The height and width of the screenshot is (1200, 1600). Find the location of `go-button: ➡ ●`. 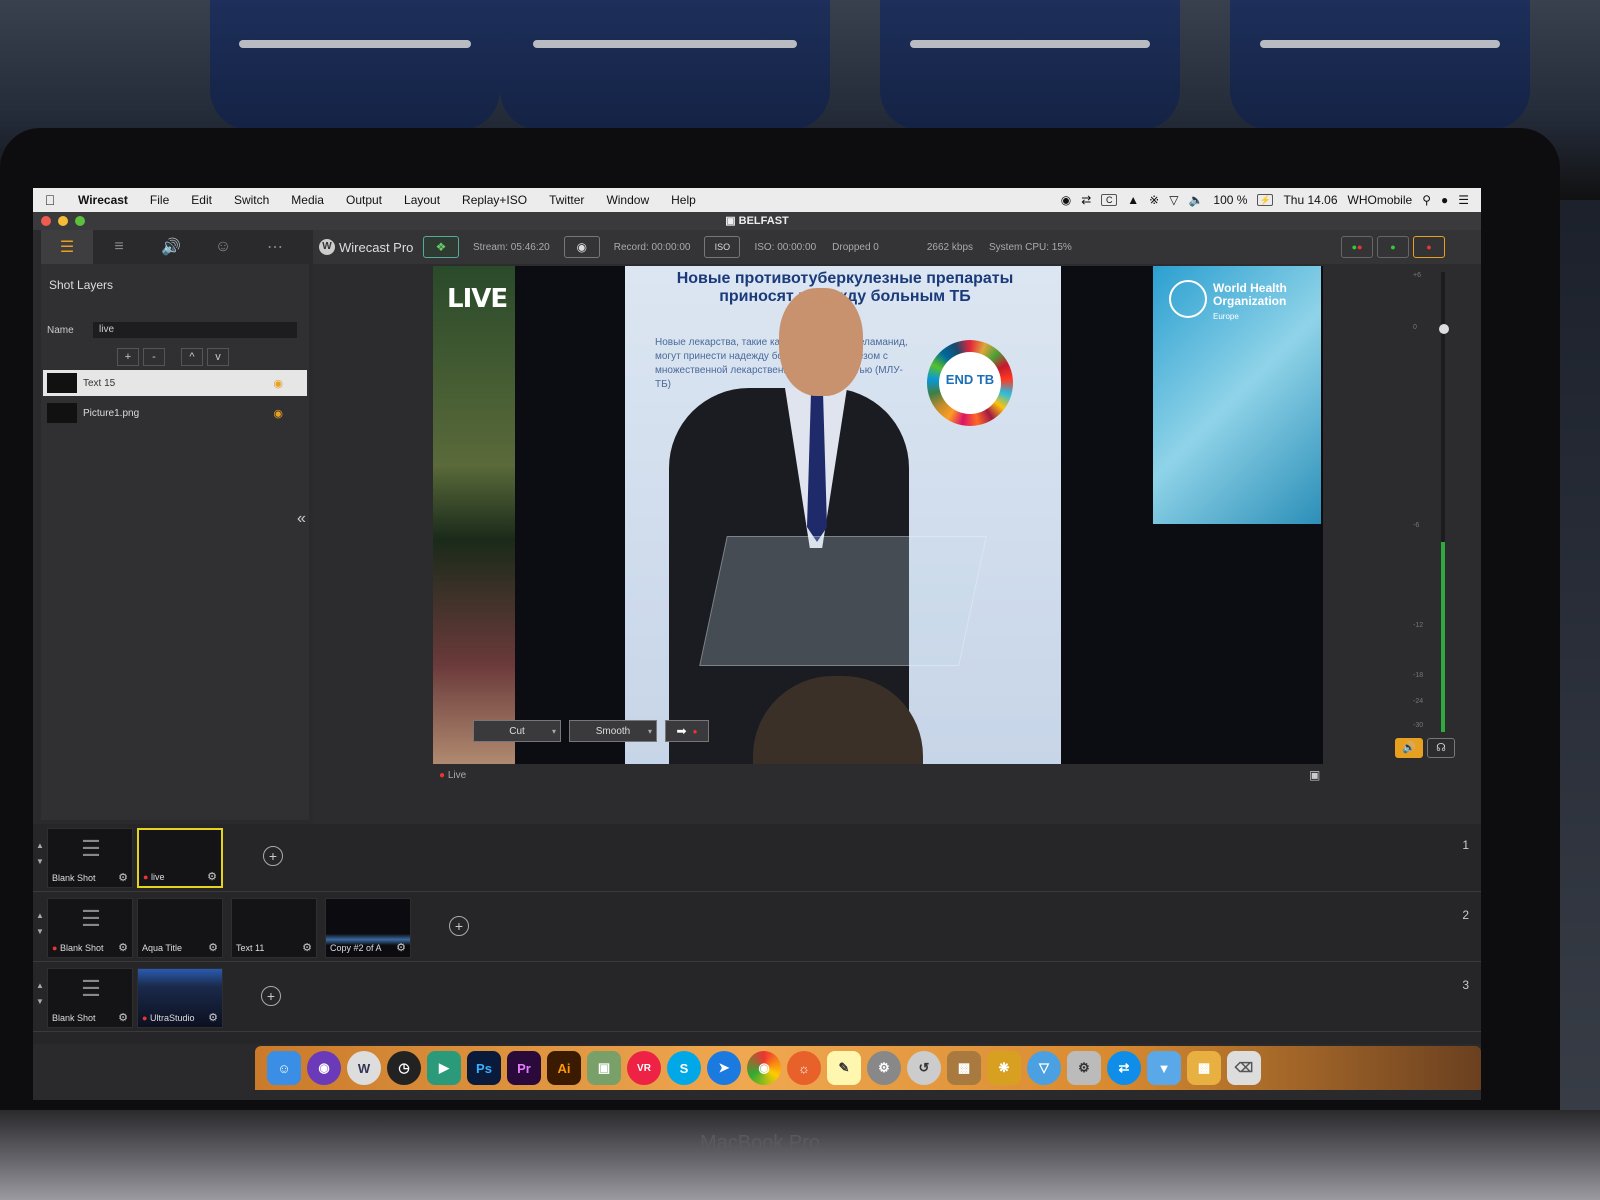

go-button: ➡ ● is located at coordinates (687, 731).